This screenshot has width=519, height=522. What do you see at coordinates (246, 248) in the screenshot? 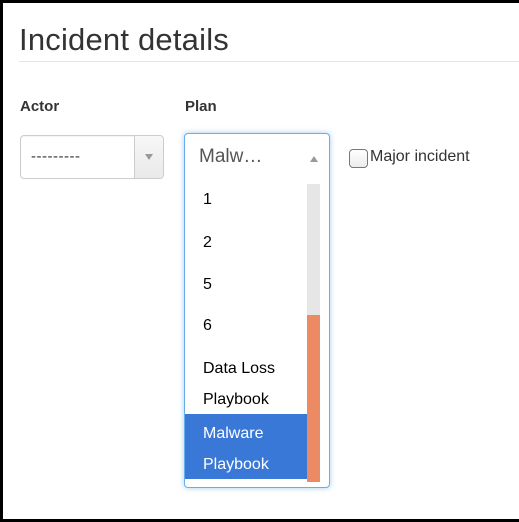
I see `plan-option-2: 2` at bounding box center [246, 248].